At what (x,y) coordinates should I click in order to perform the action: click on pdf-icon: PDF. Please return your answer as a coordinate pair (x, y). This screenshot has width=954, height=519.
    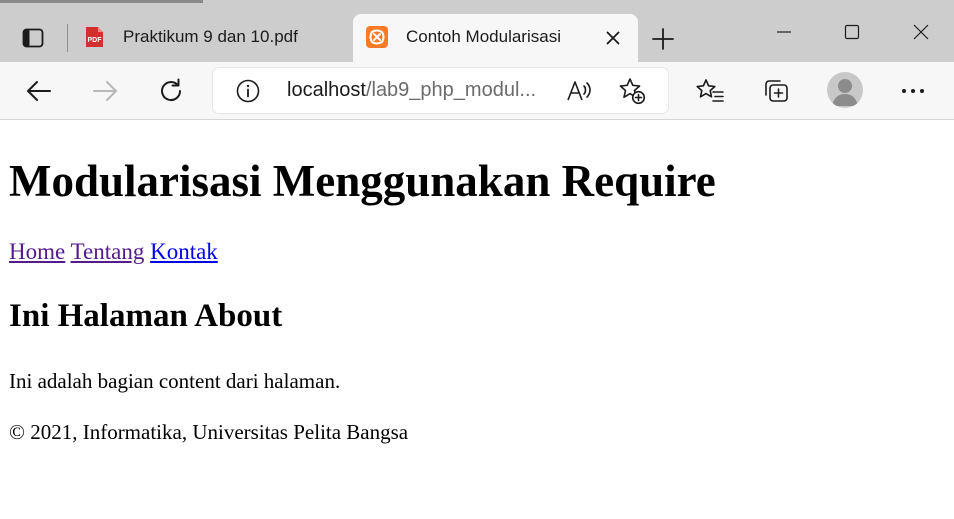
    Looking at the image, I should click on (94, 37).